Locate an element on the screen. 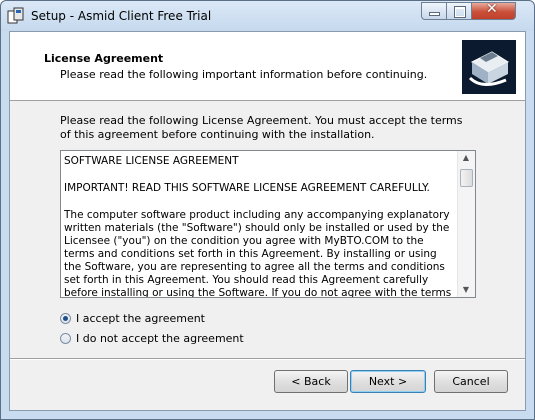  footer-divider is located at coordinates (267, 359).